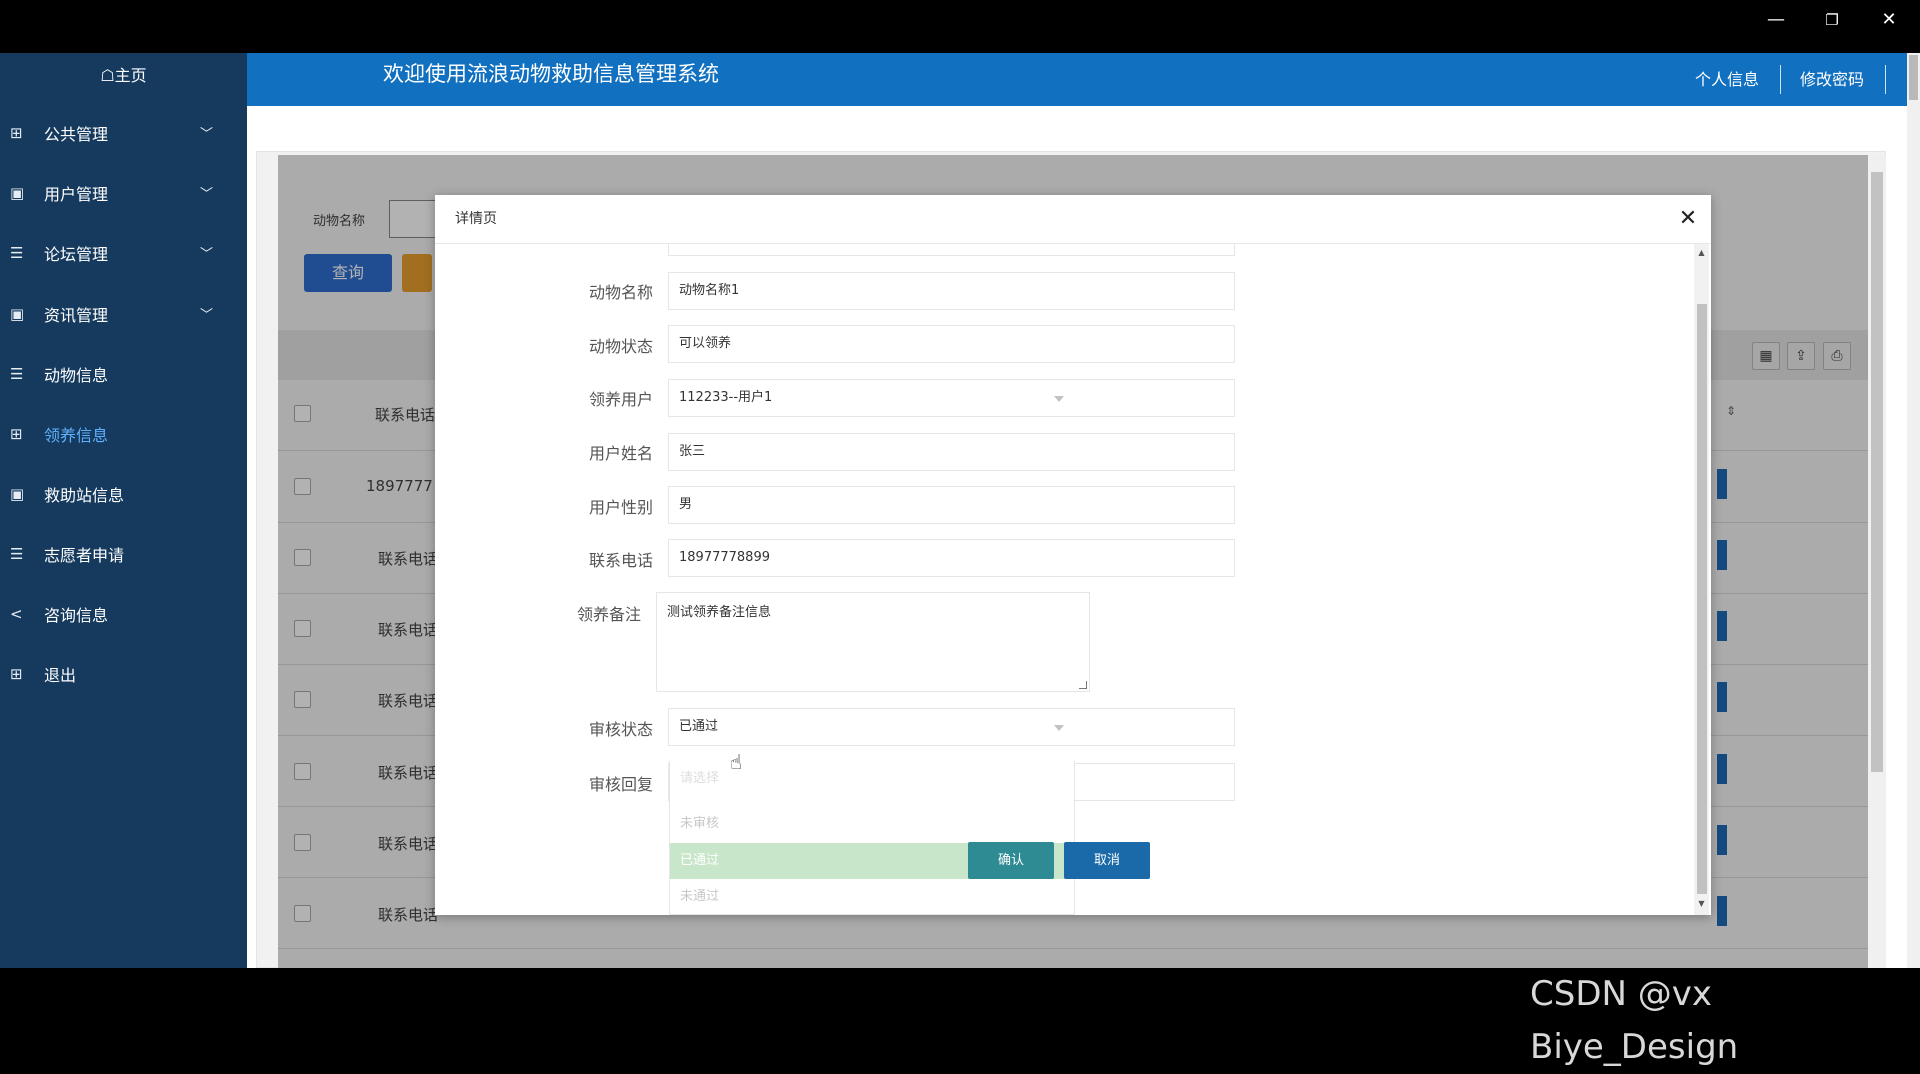  I want to click on sidebar-item-label: 用户管理, so click(76, 194).